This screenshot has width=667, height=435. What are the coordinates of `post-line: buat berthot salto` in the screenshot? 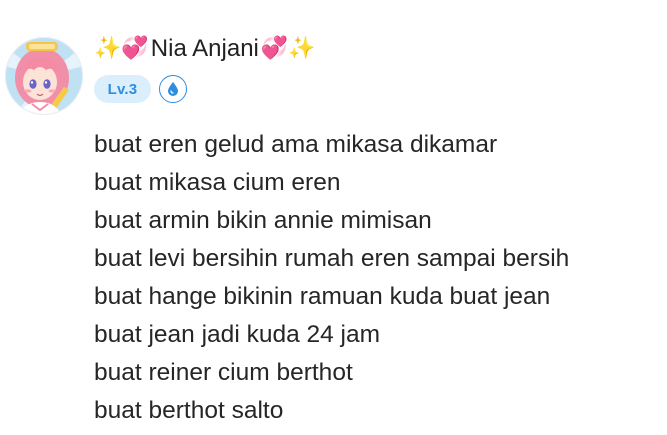 It's located at (189, 410).